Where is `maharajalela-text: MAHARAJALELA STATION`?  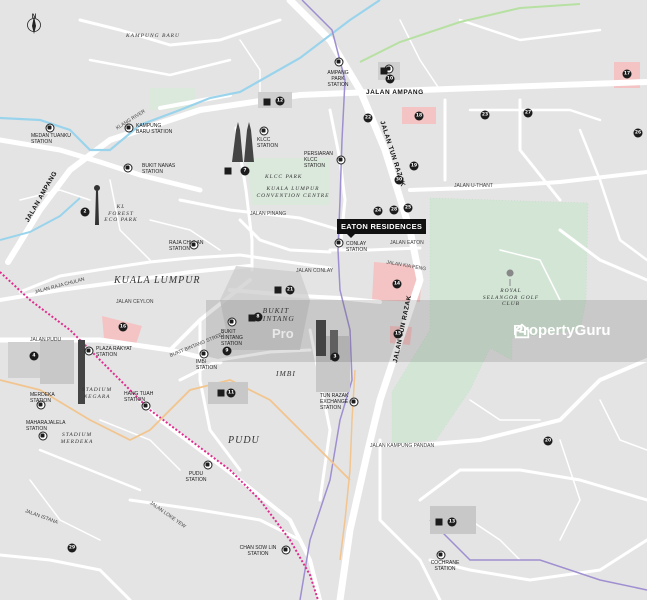 maharajalela-text: MAHARAJALELA STATION is located at coordinates (46, 426).